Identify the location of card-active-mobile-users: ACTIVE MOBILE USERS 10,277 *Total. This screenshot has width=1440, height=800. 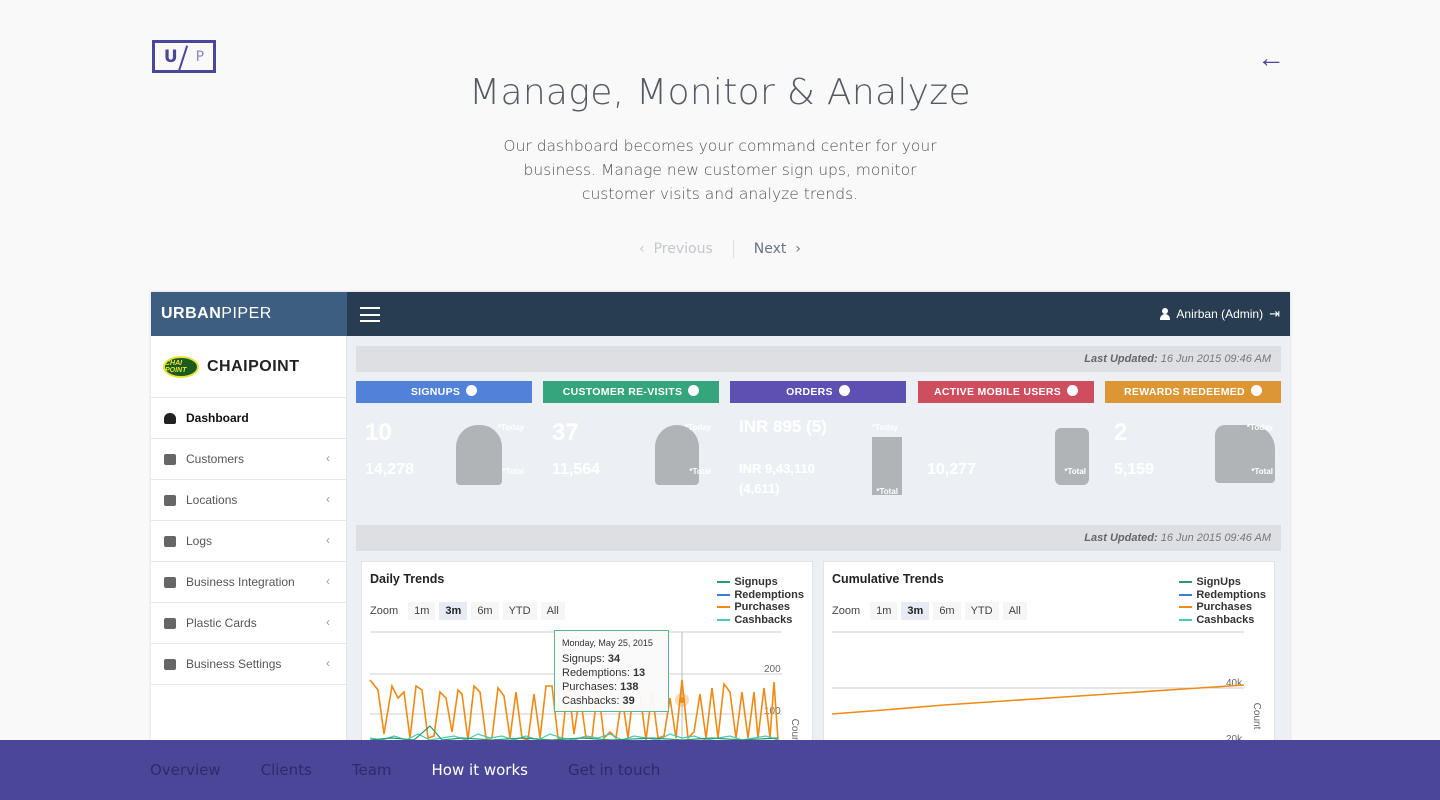
(1006, 441).